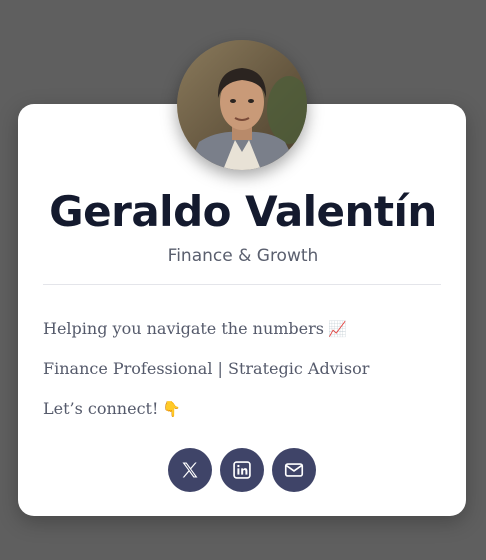 The image size is (486, 560). What do you see at coordinates (243, 256) in the screenshot?
I see `profile-subtitle: Finance & Growth` at bounding box center [243, 256].